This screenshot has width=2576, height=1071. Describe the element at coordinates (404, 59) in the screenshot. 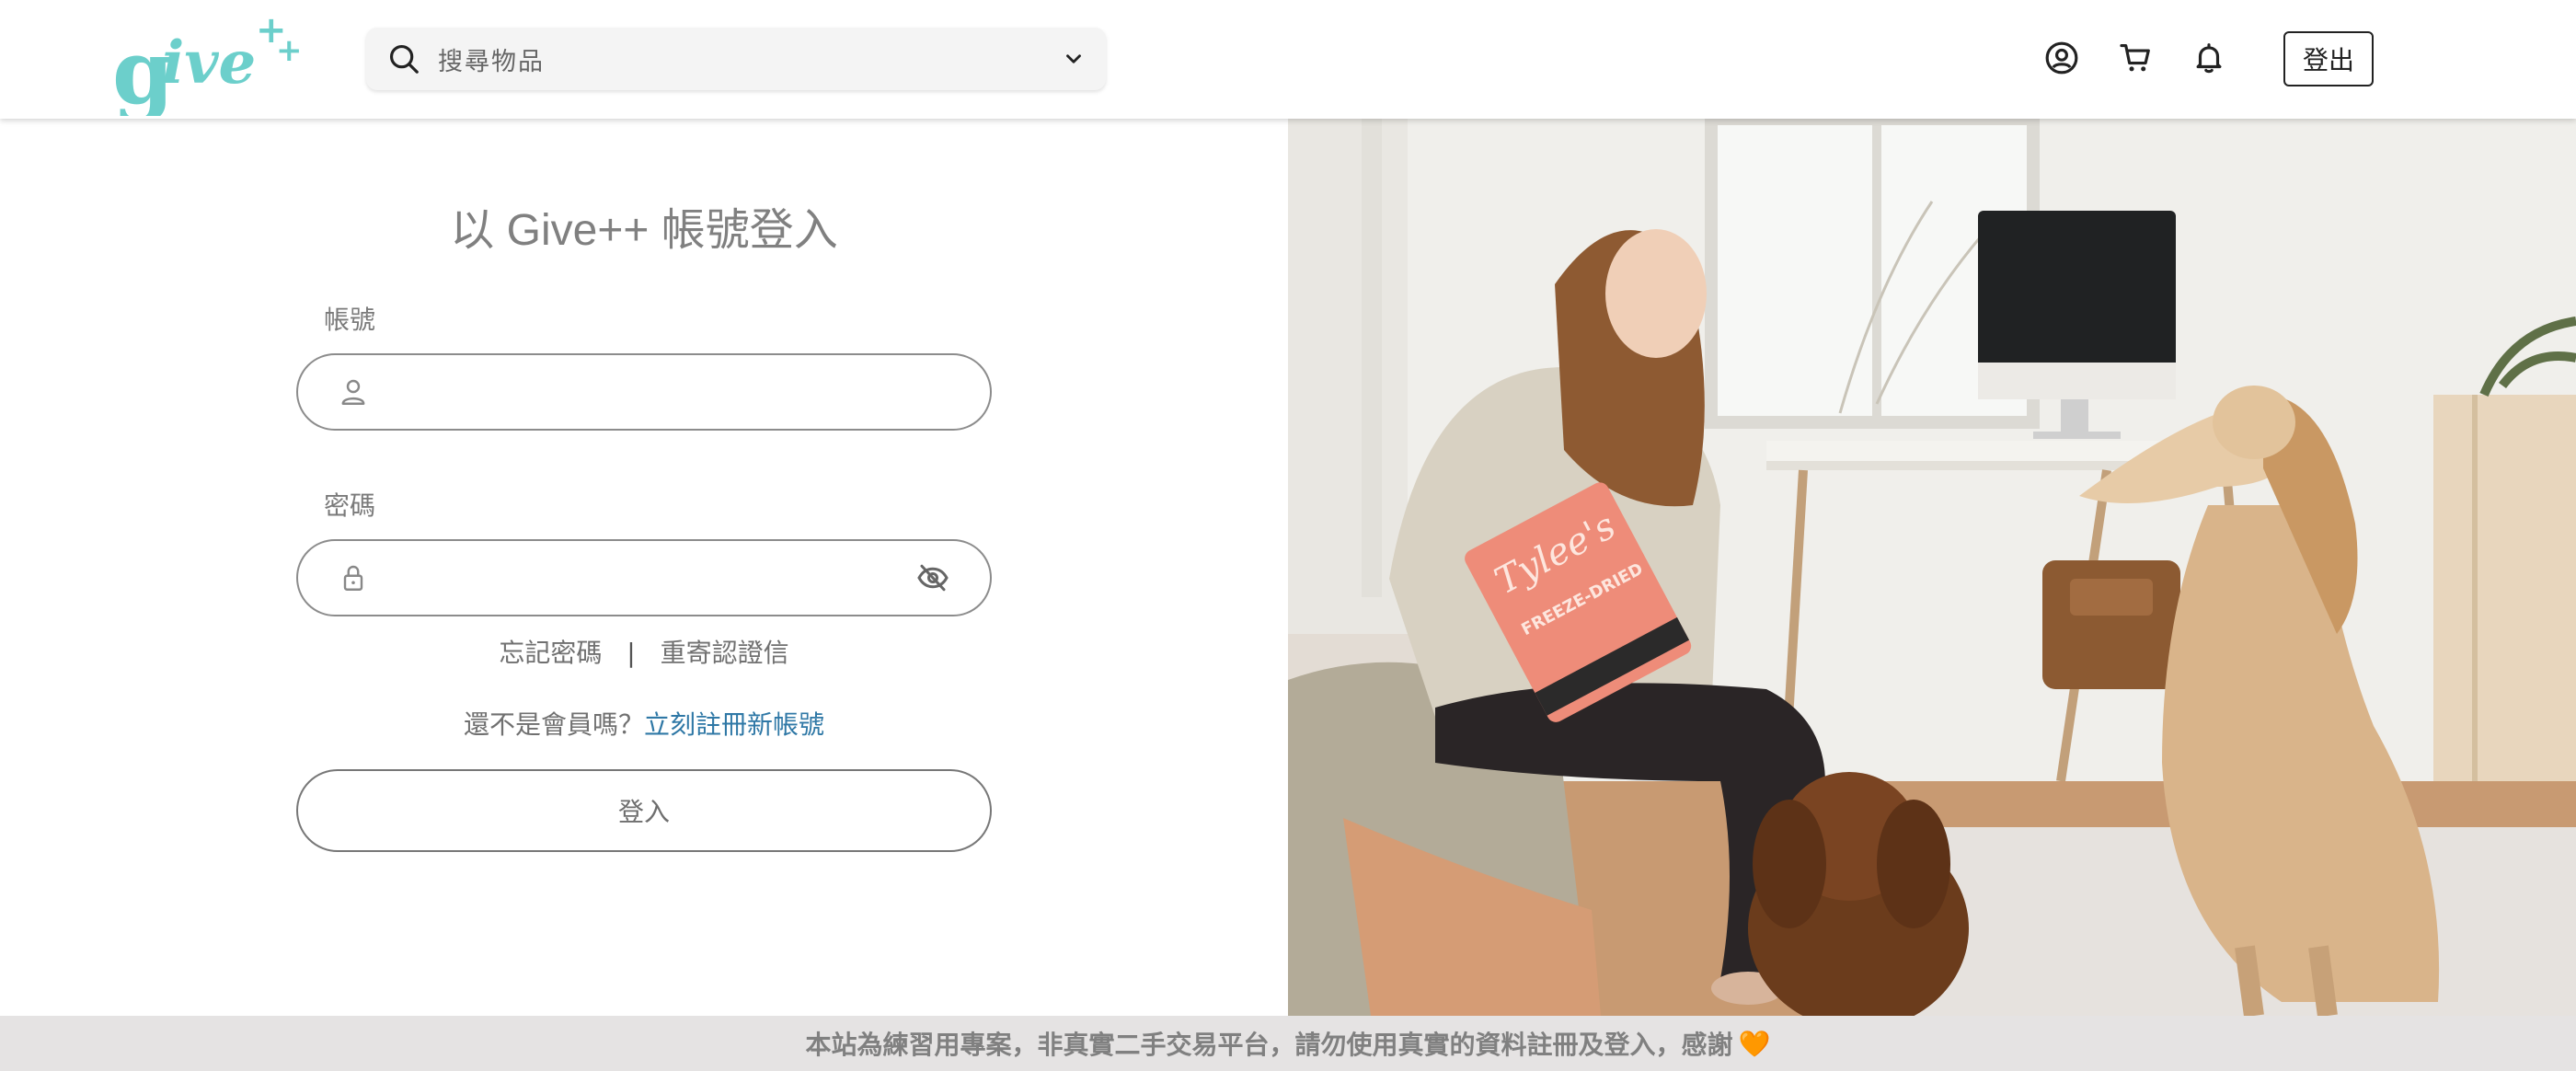

I see `search-icon` at that location.